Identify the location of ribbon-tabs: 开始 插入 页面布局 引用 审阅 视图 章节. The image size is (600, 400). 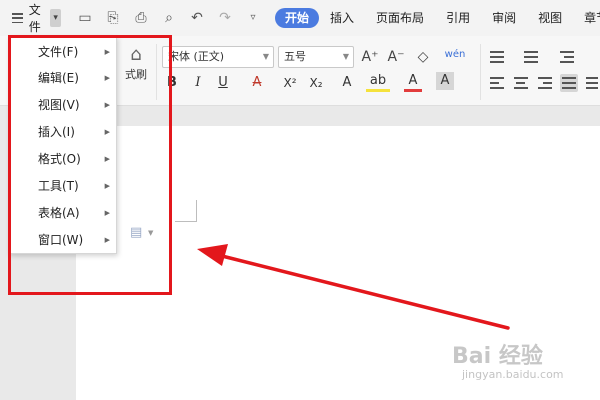
(437, 18).